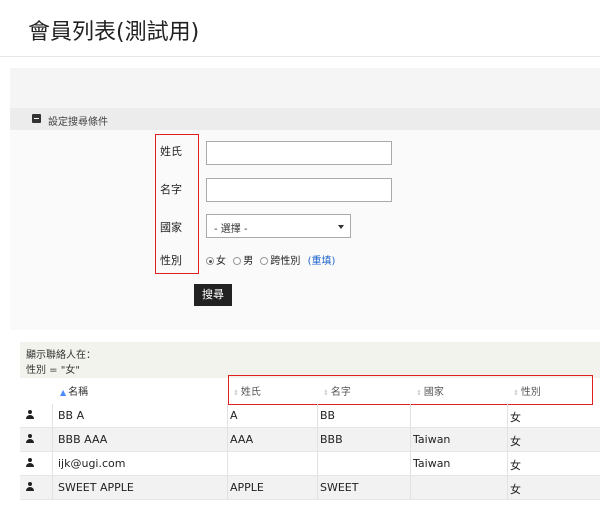 This screenshot has height=506, width=600. What do you see at coordinates (171, 151) in the screenshot?
I see `surname-label: 姓氏` at bounding box center [171, 151].